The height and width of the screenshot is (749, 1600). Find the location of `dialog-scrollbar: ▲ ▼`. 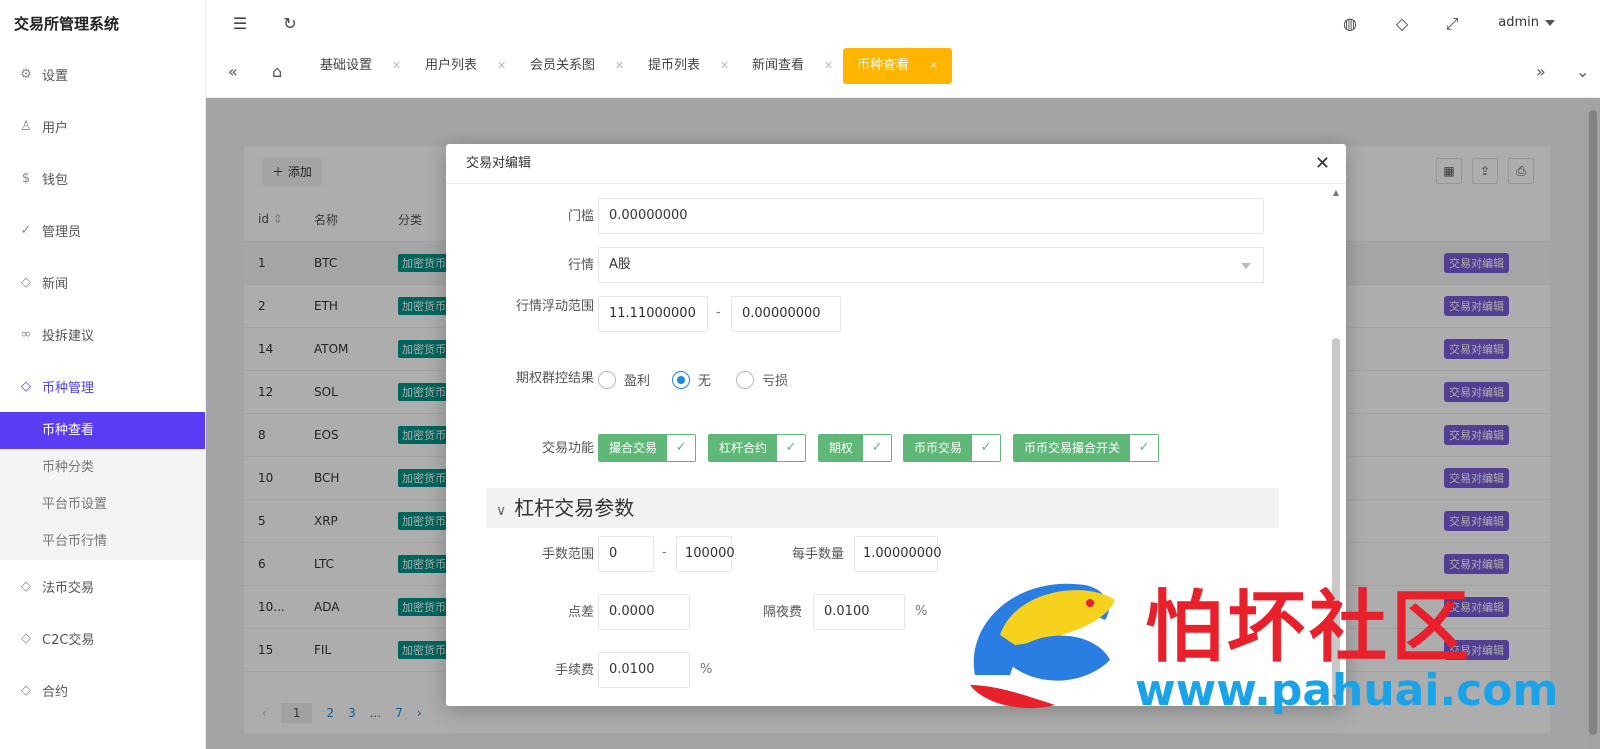

dialog-scrollbar: ▲ ▼ is located at coordinates (1336, 447).